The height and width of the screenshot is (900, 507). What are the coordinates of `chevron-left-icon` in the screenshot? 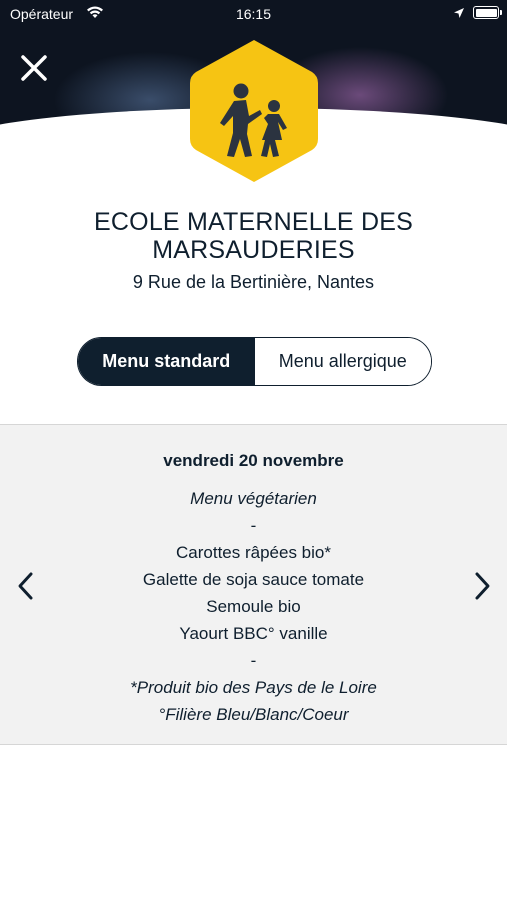 It's located at (25, 586).